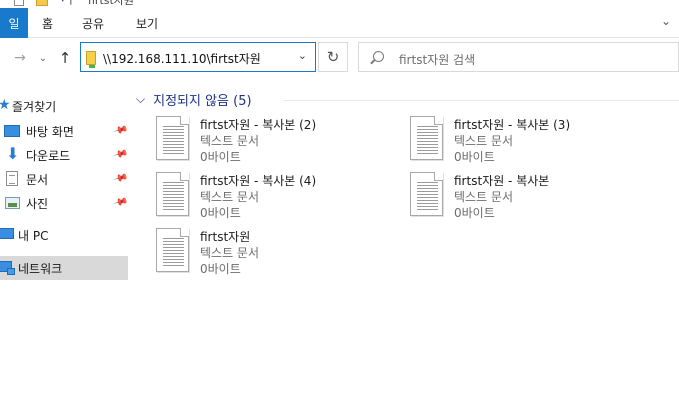 The image size is (679, 407). I want to click on chevron-down-icon: ⌵, so click(141, 98).